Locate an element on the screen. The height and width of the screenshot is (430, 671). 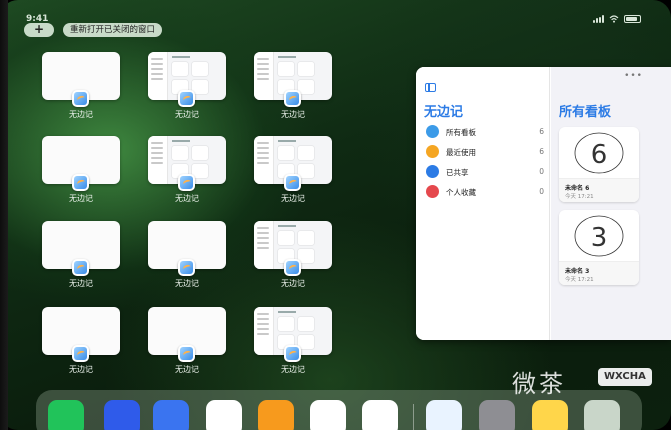
board-sketch: 3 is located at coordinates (599, 236).